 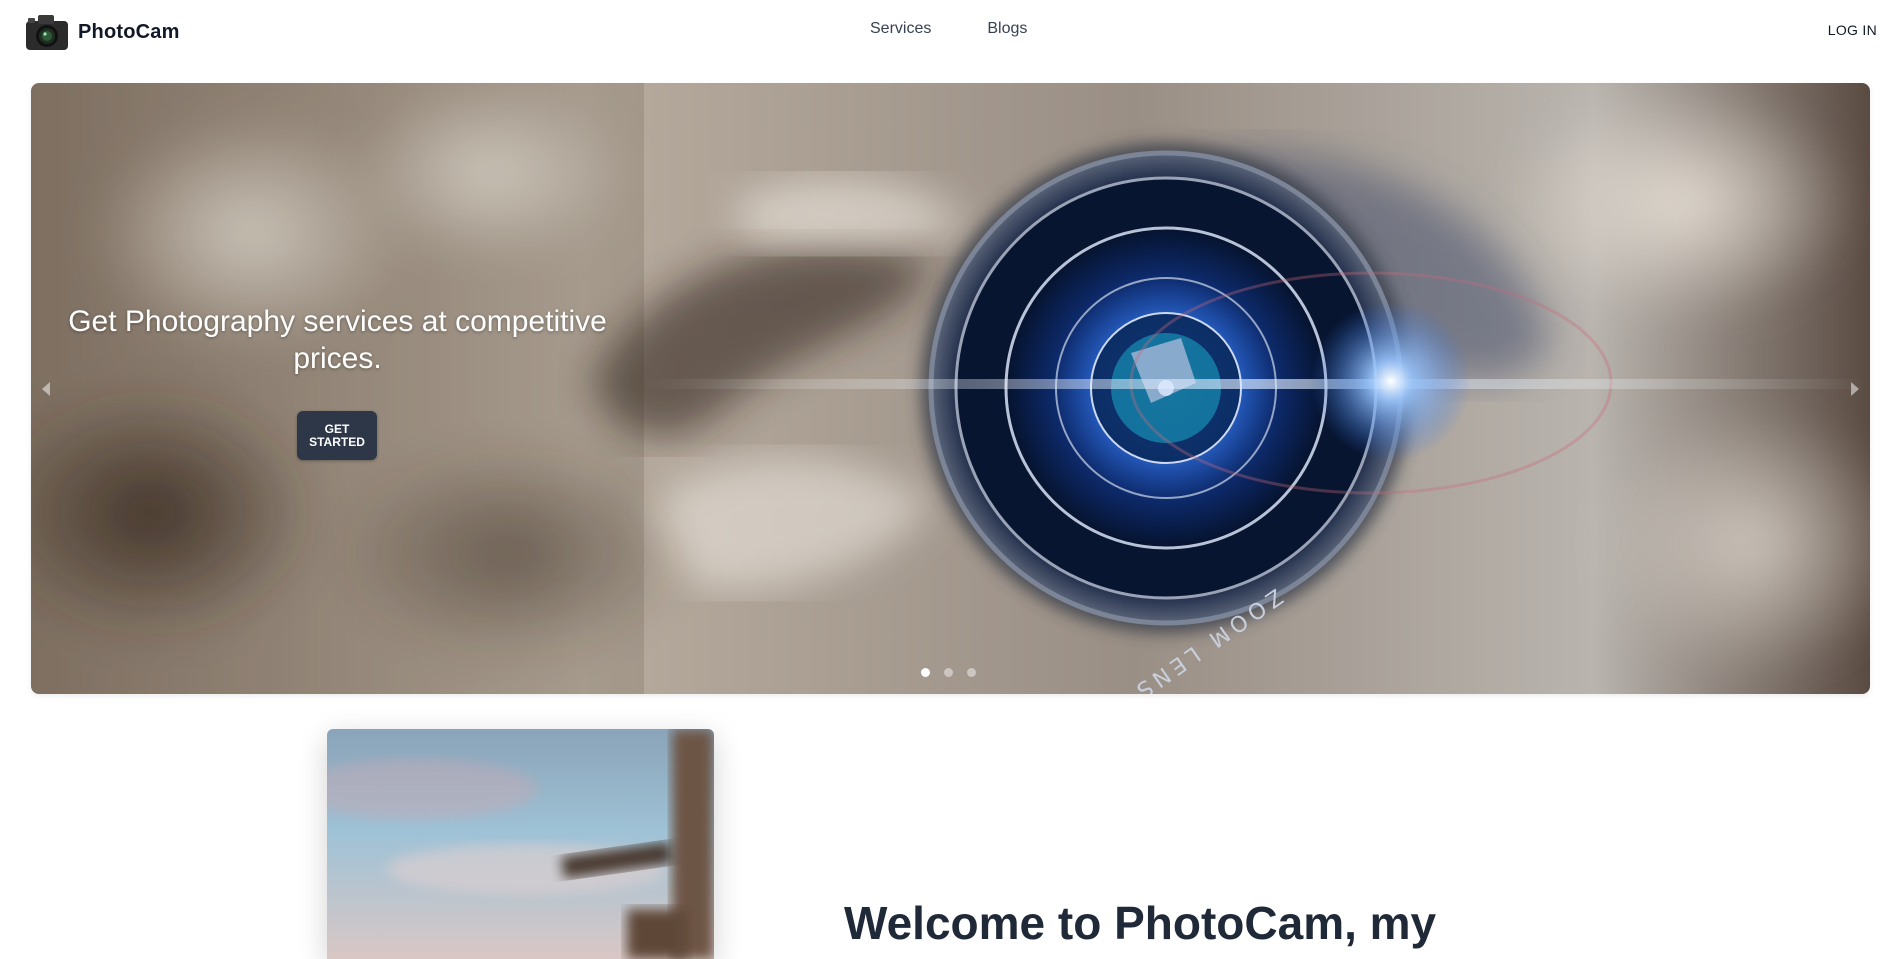 What do you see at coordinates (1007, 29) in the screenshot?
I see `nav-link-blogs: Blogs` at bounding box center [1007, 29].